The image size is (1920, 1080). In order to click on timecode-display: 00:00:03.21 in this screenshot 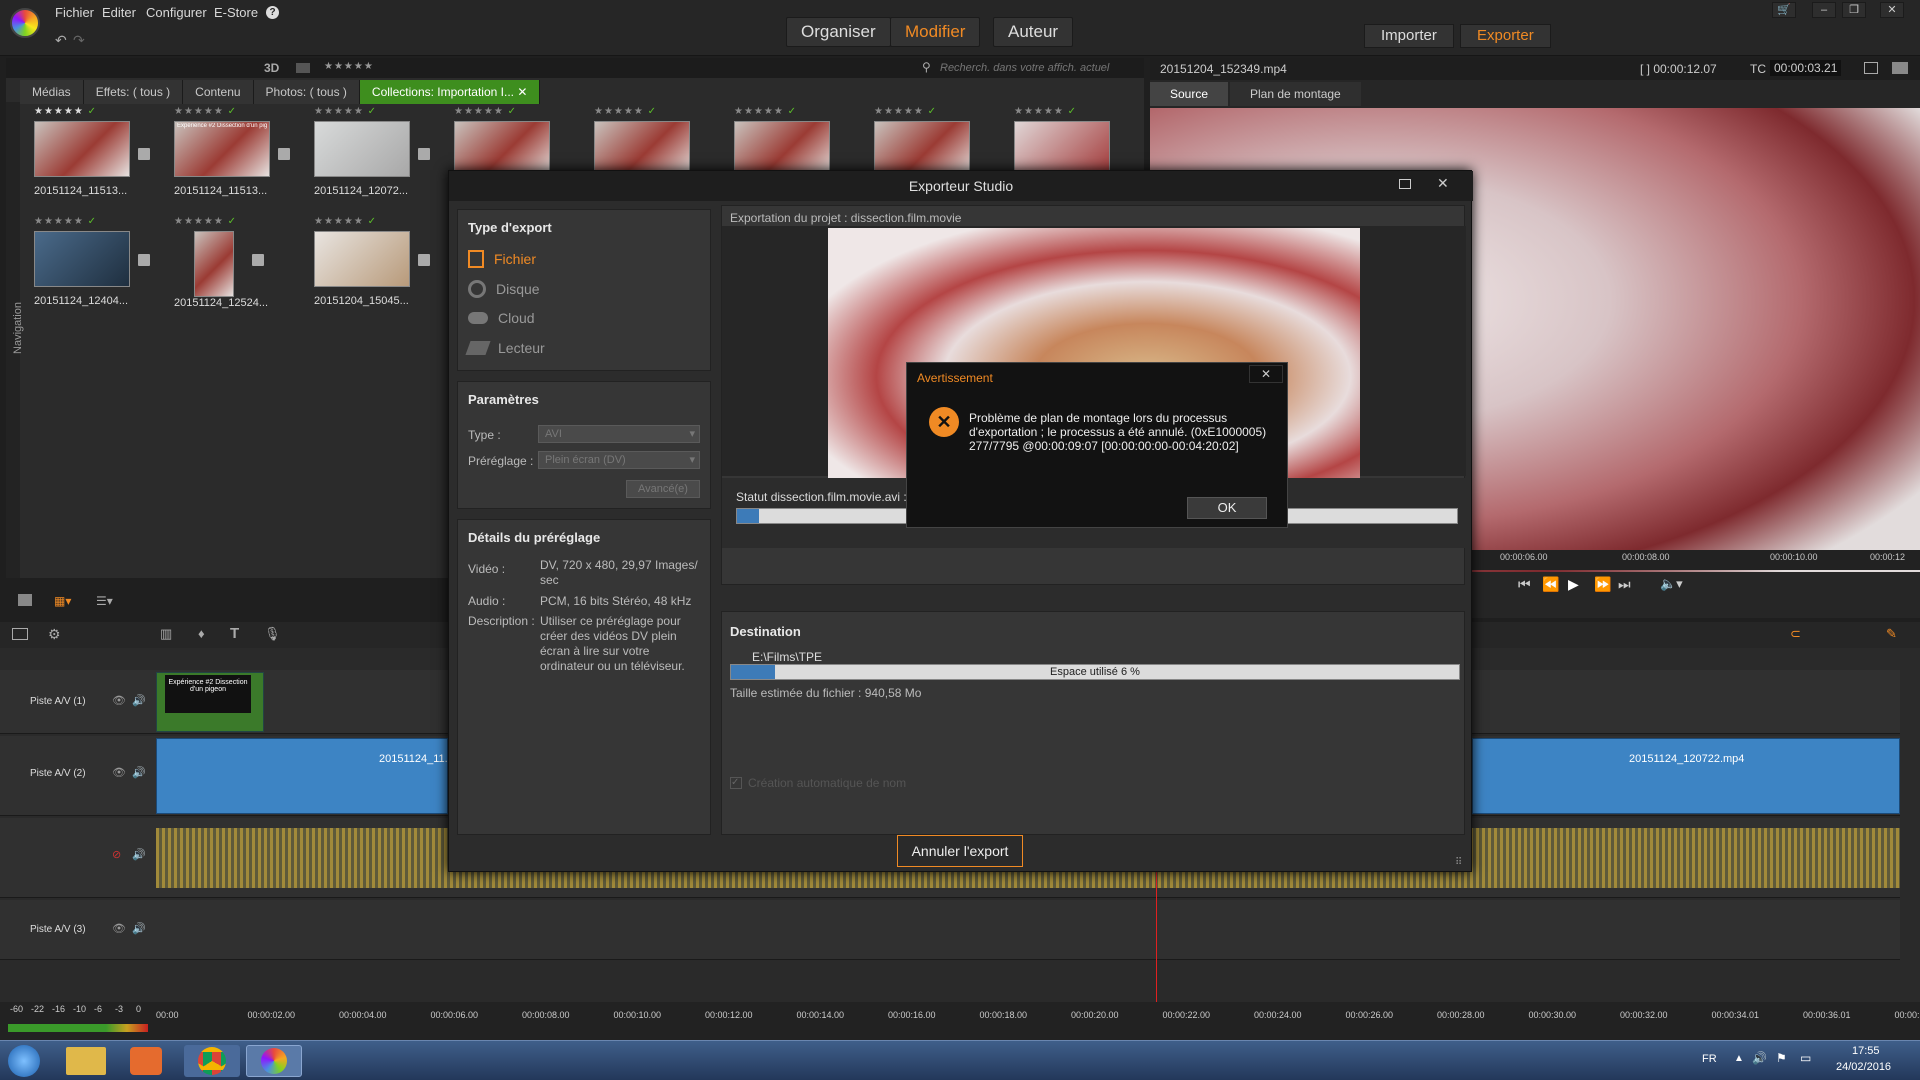, I will do `click(1806, 68)`.